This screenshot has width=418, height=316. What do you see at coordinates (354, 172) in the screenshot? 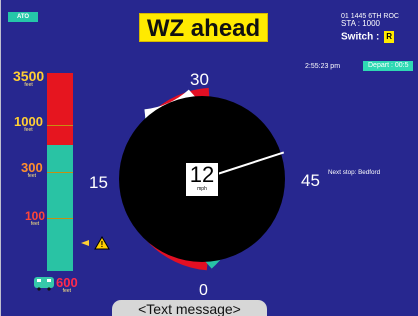
I see `next-stop-text: Next stop: Bedford` at bounding box center [354, 172].